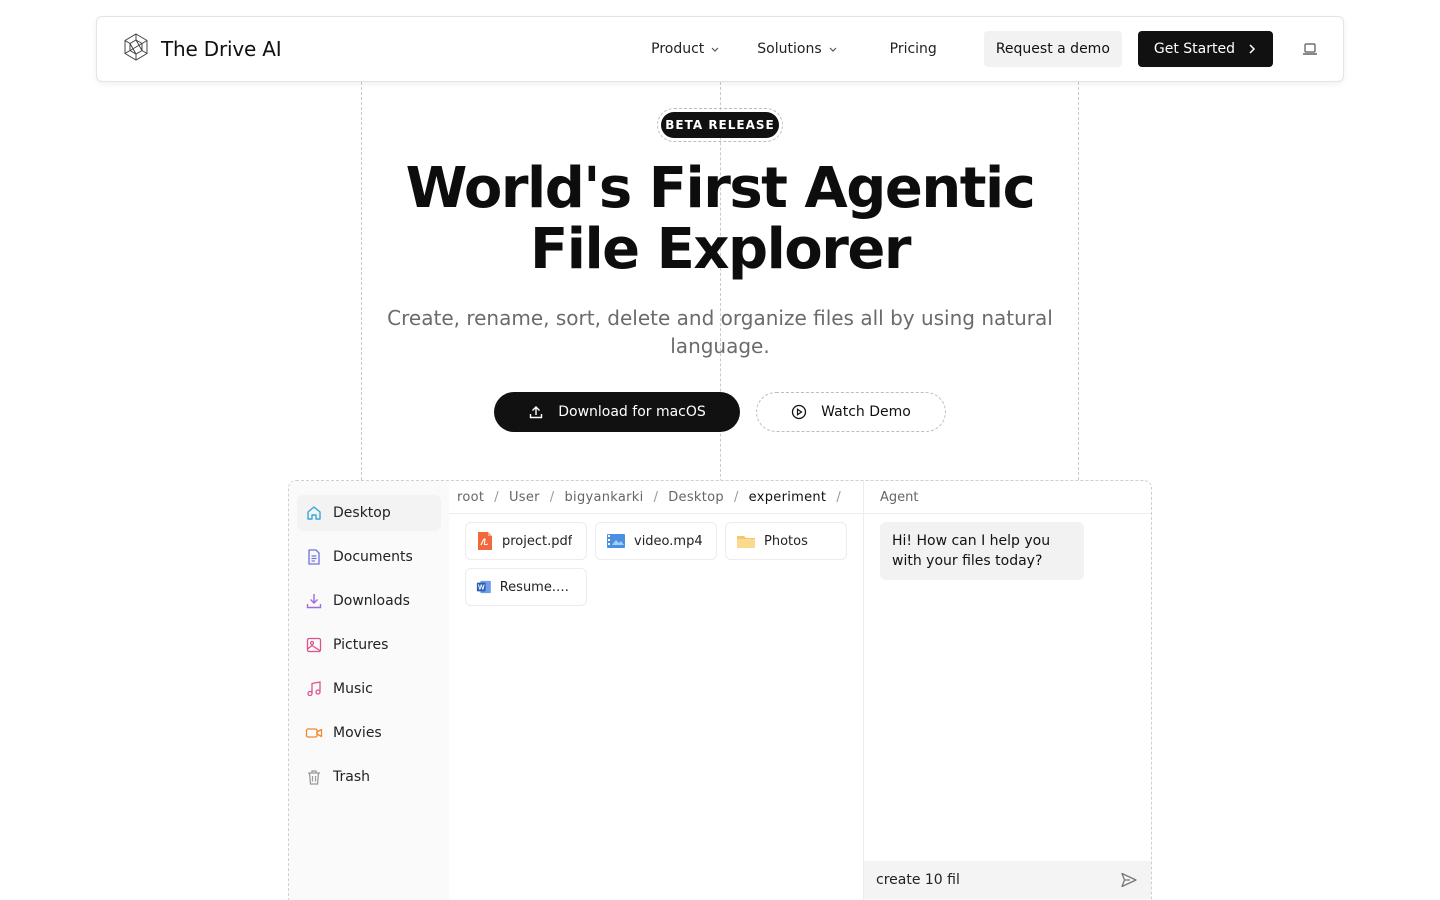  I want to click on beta-badge-wrapper: BETA RELEASE, so click(720, 125).